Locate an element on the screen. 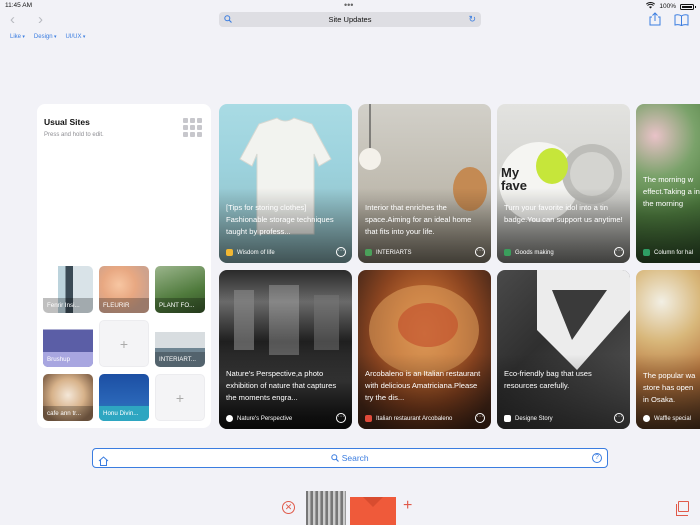 The image size is (700, 525). bookmarks-icon is located at coordinates (681, 22).